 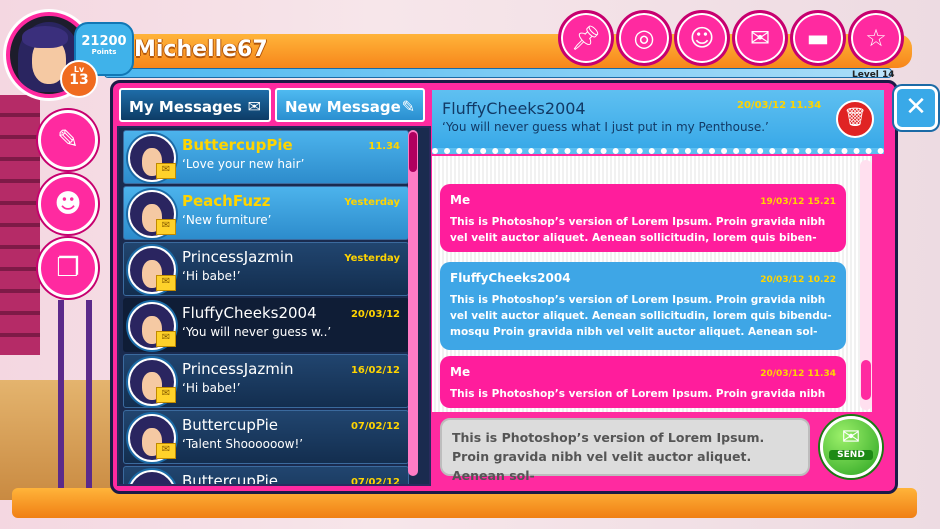 I want to click on level-badge: Lv 13, so click(x=79, y=79).